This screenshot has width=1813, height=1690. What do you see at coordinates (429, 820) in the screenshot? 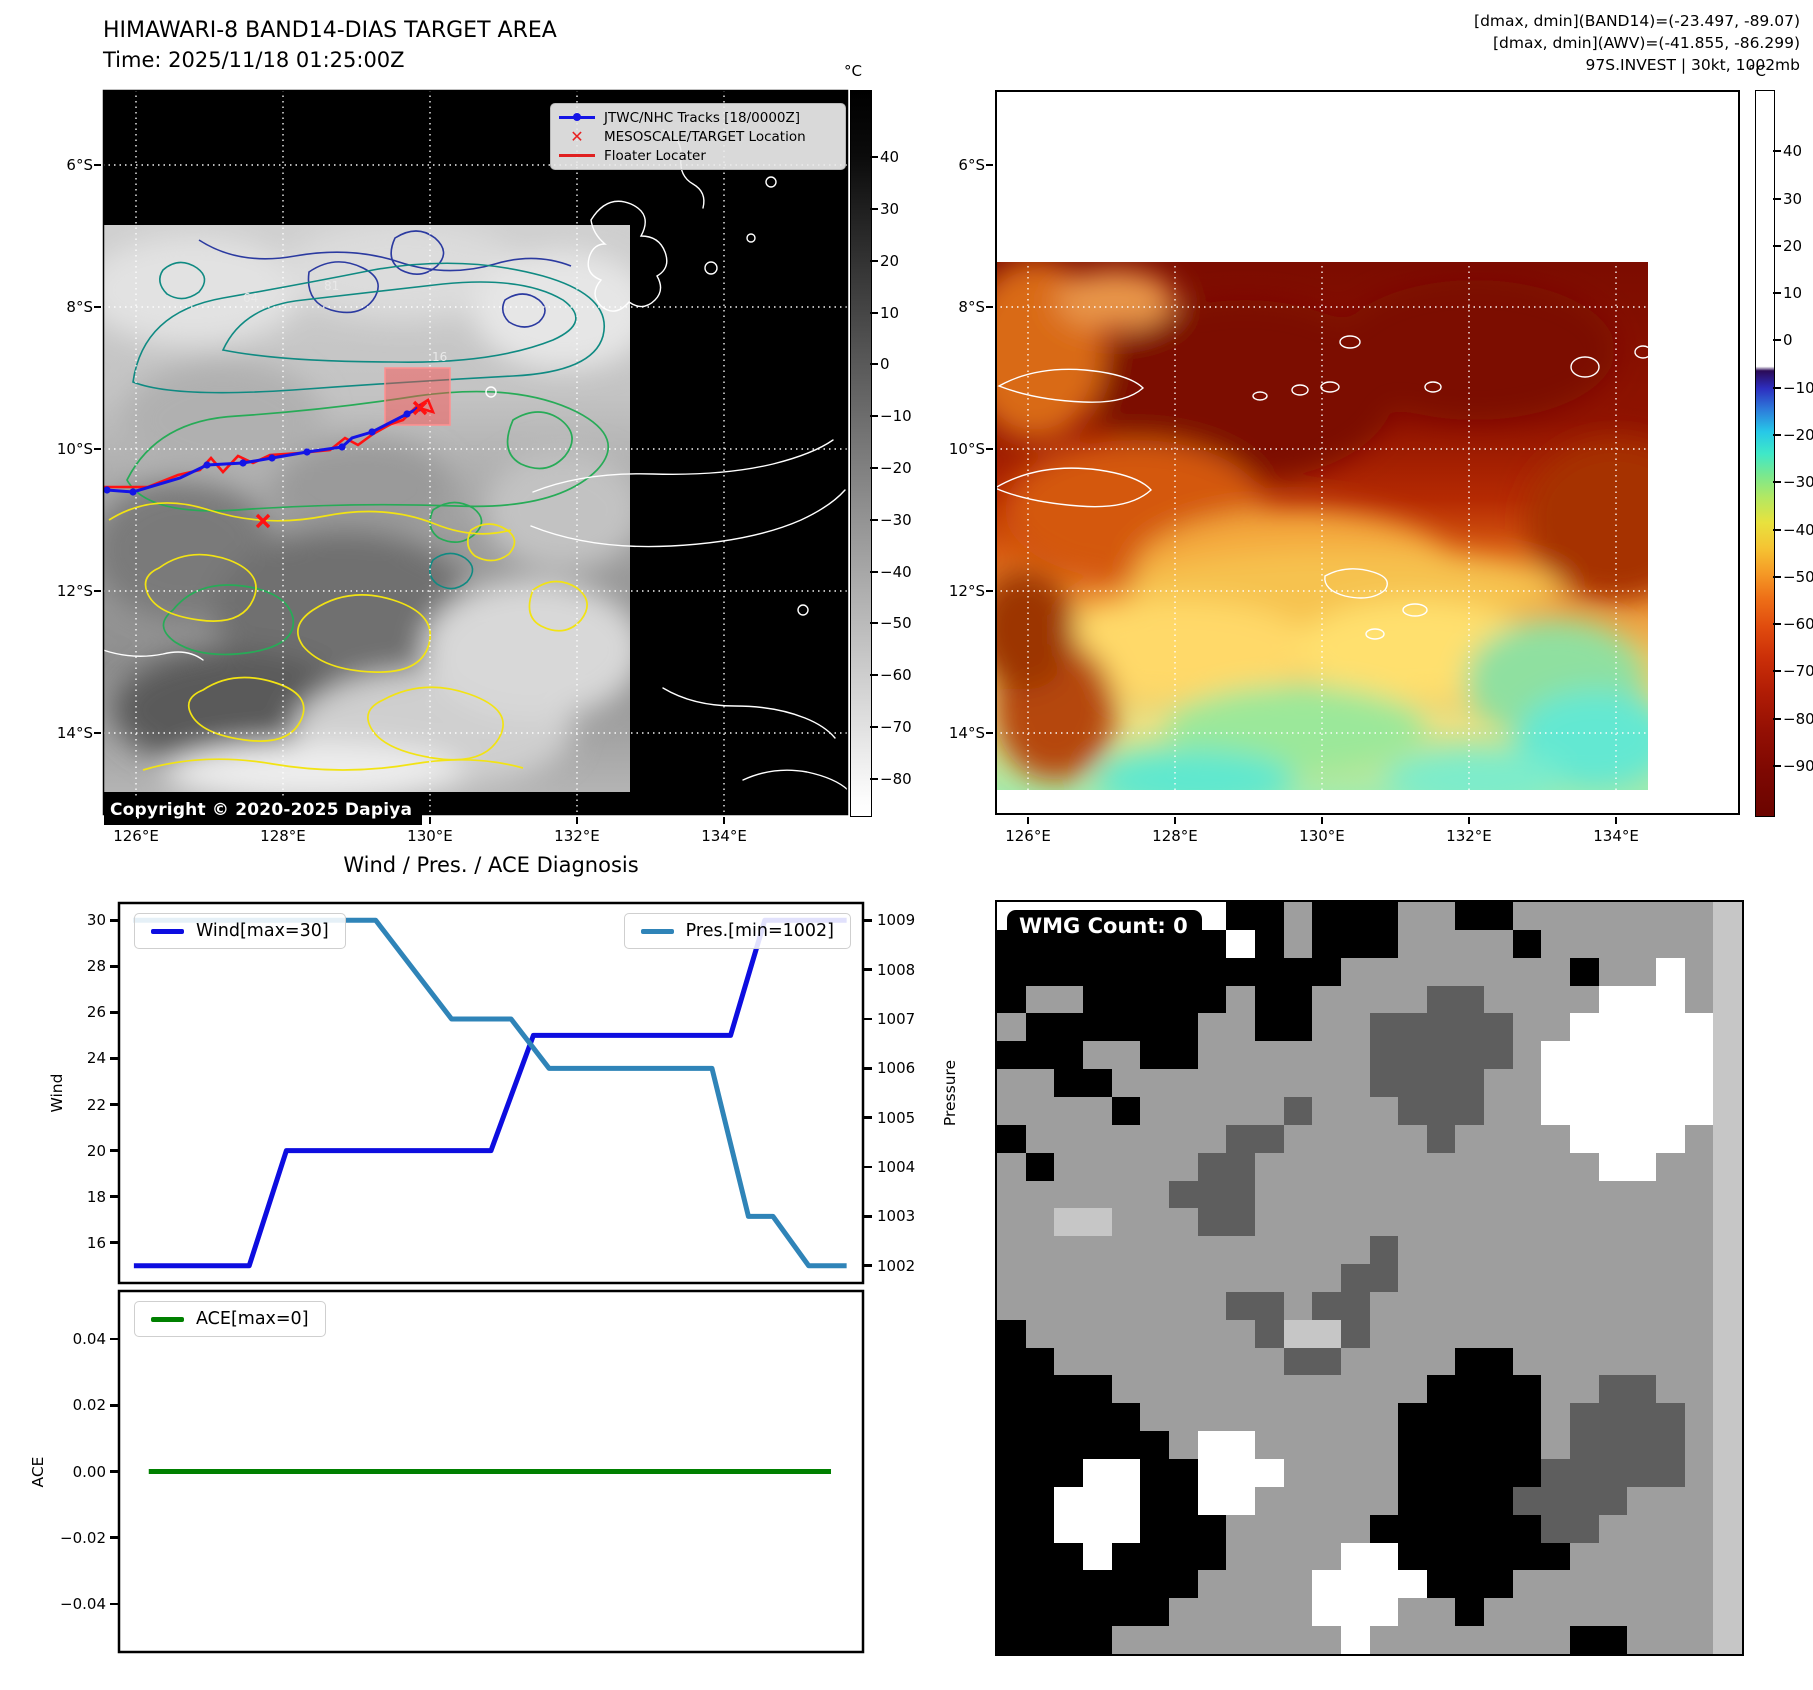
I see `band14-lon-tick` at bounding box center [429, 820].